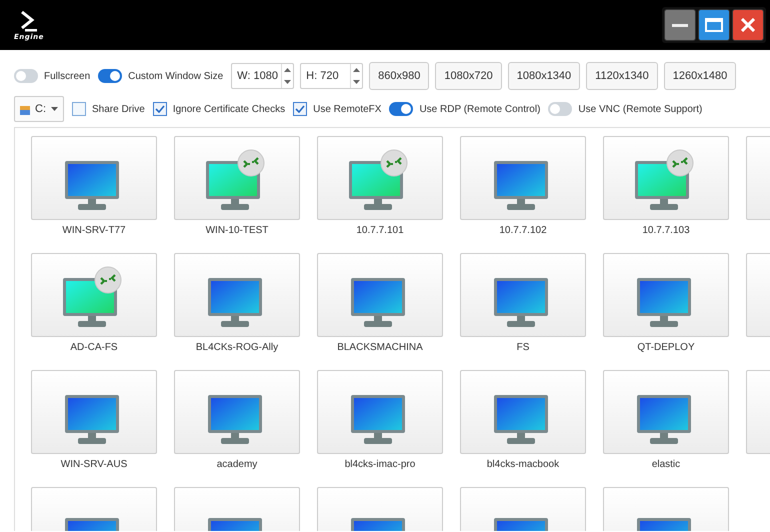 This screenshot has width=770, height=532. What do you see at coordinates (39, 109) in the screenshot?
I see `drive-dropdown: C:` at bounding box center [39, 109].